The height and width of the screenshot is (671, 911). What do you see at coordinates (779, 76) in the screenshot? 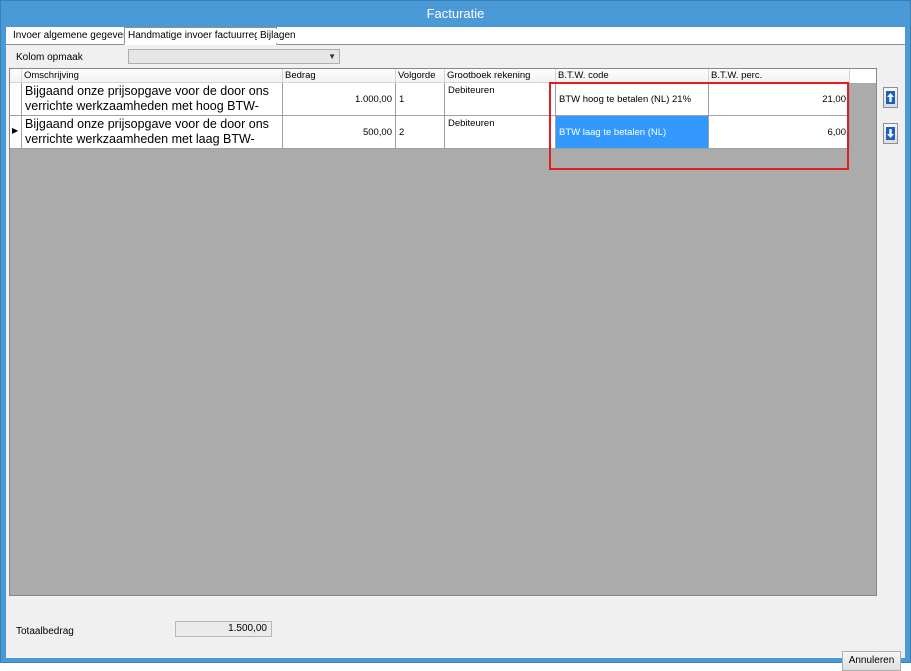
I see `col-btw-perc: B.T.W. perc.` at bounding box center [779, 76].